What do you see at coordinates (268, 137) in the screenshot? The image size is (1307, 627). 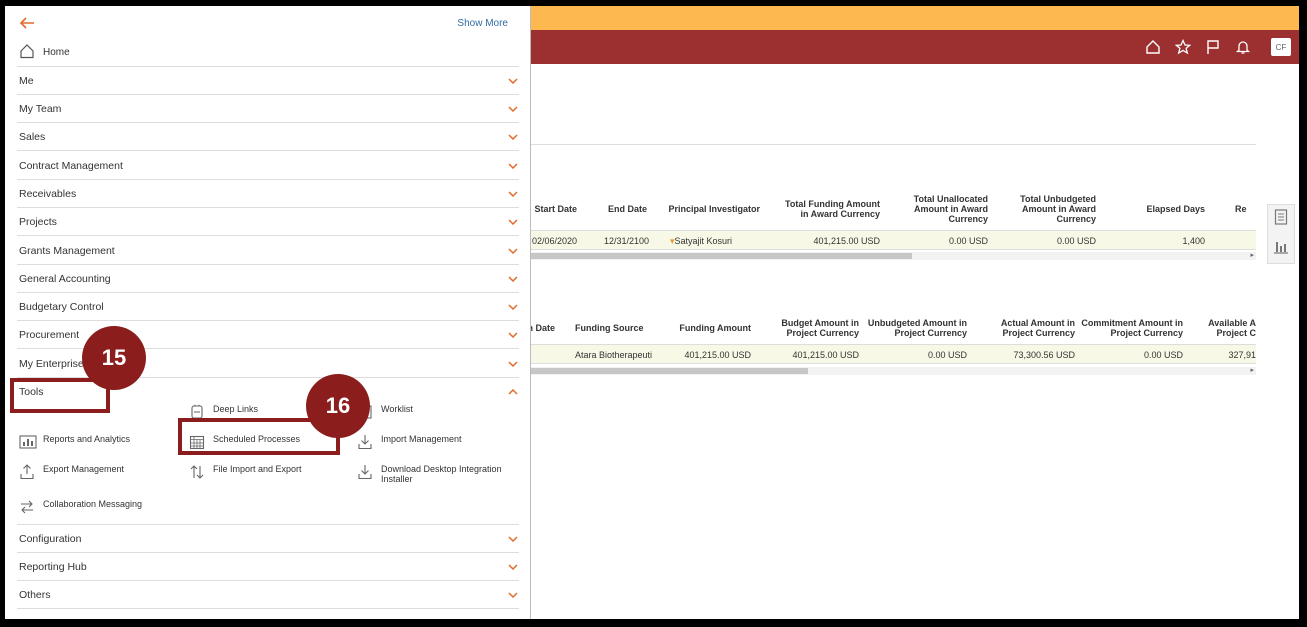 I see `nav-group-sales: Sales` at bounding box center [268, 137].